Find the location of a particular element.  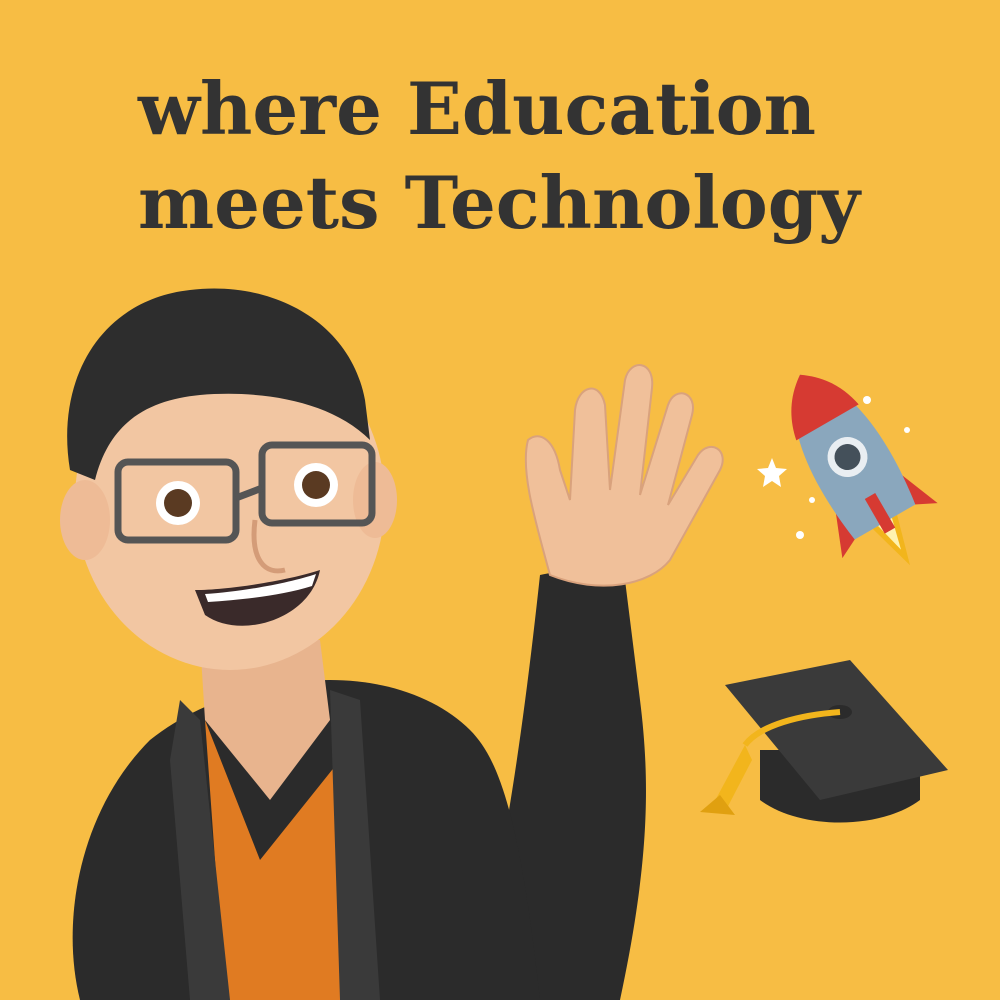

ear is located at coordinates (85, 520).